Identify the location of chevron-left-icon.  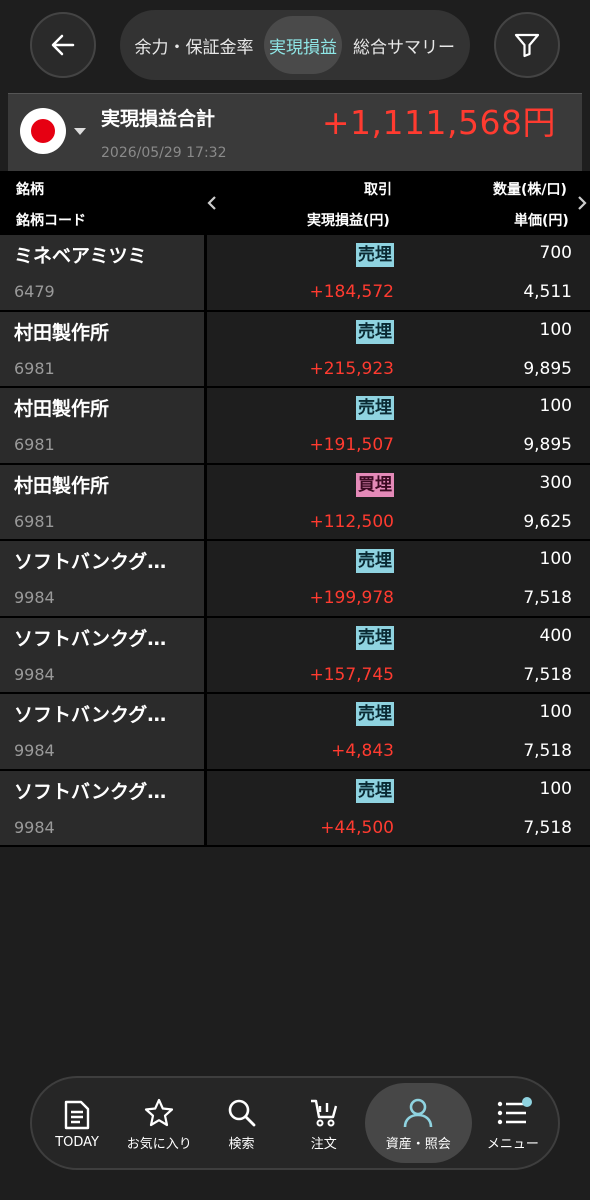
(212, 203).